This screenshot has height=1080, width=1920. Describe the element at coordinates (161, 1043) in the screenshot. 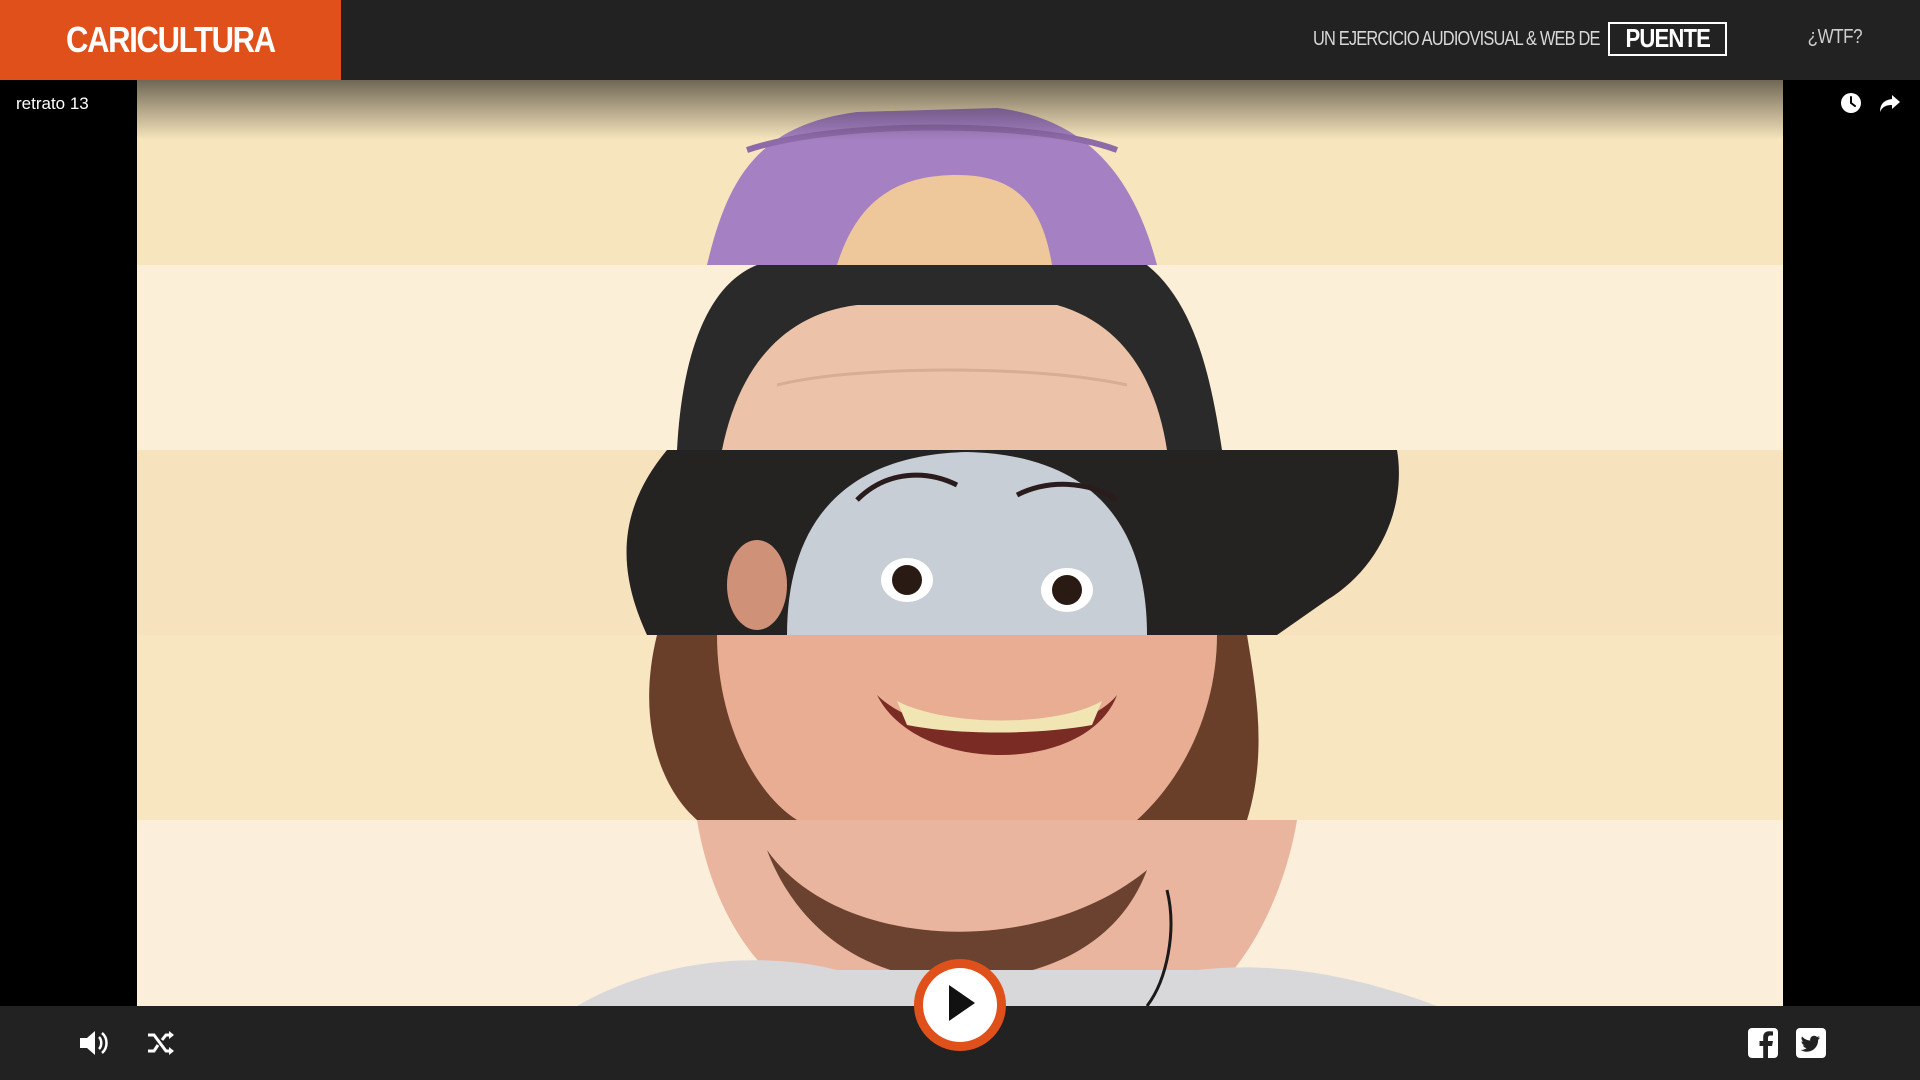

I see `shuffle-icon` at that location.